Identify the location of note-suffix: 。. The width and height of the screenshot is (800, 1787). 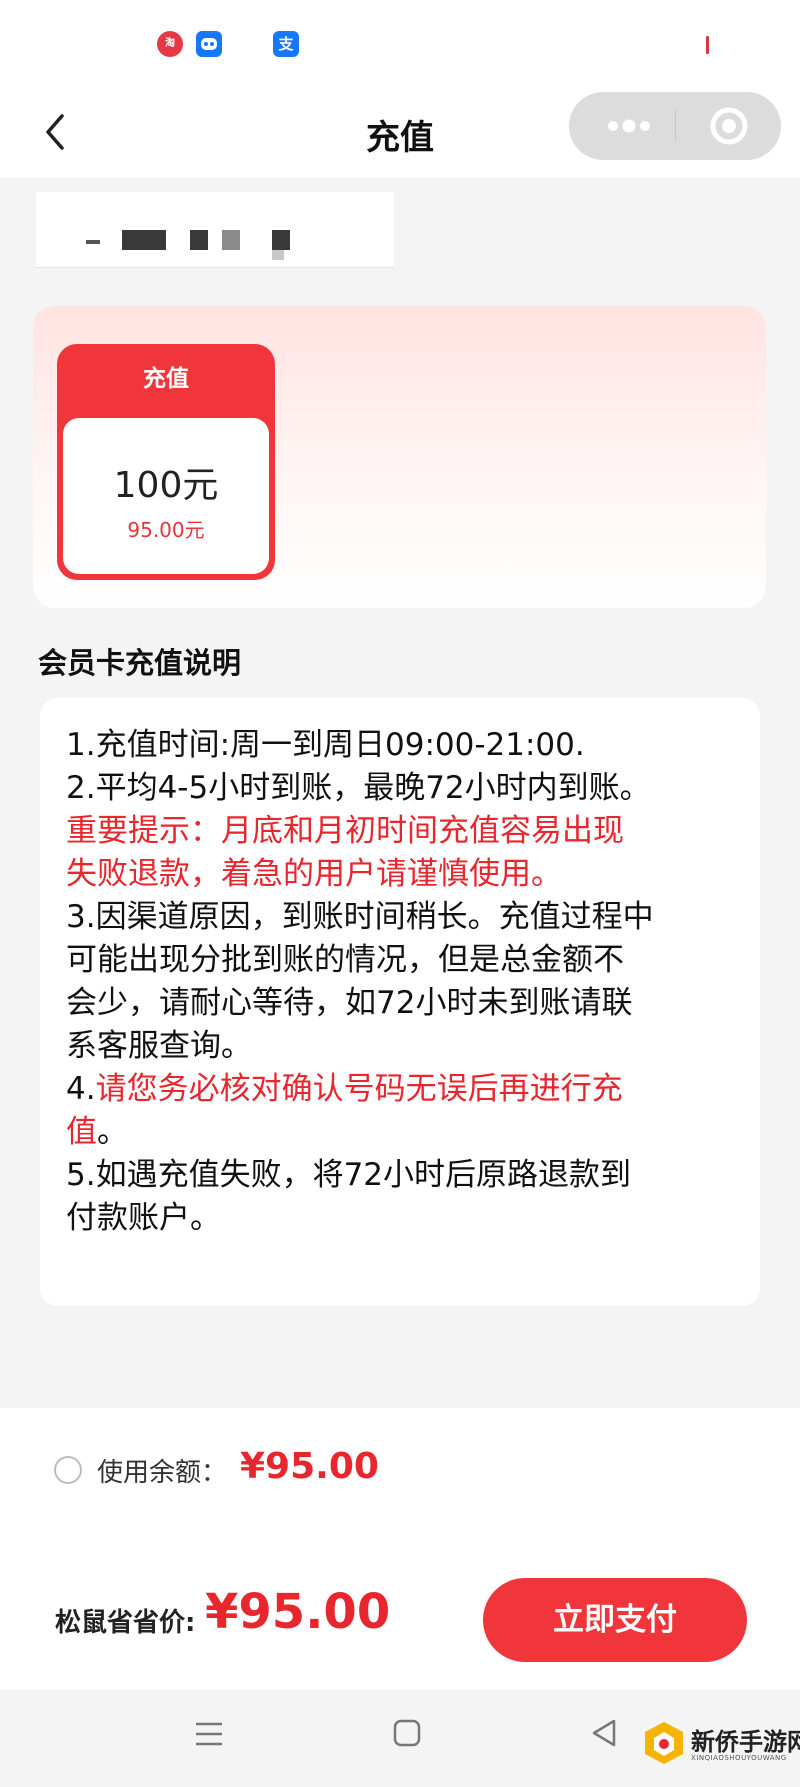
(112, 1132).